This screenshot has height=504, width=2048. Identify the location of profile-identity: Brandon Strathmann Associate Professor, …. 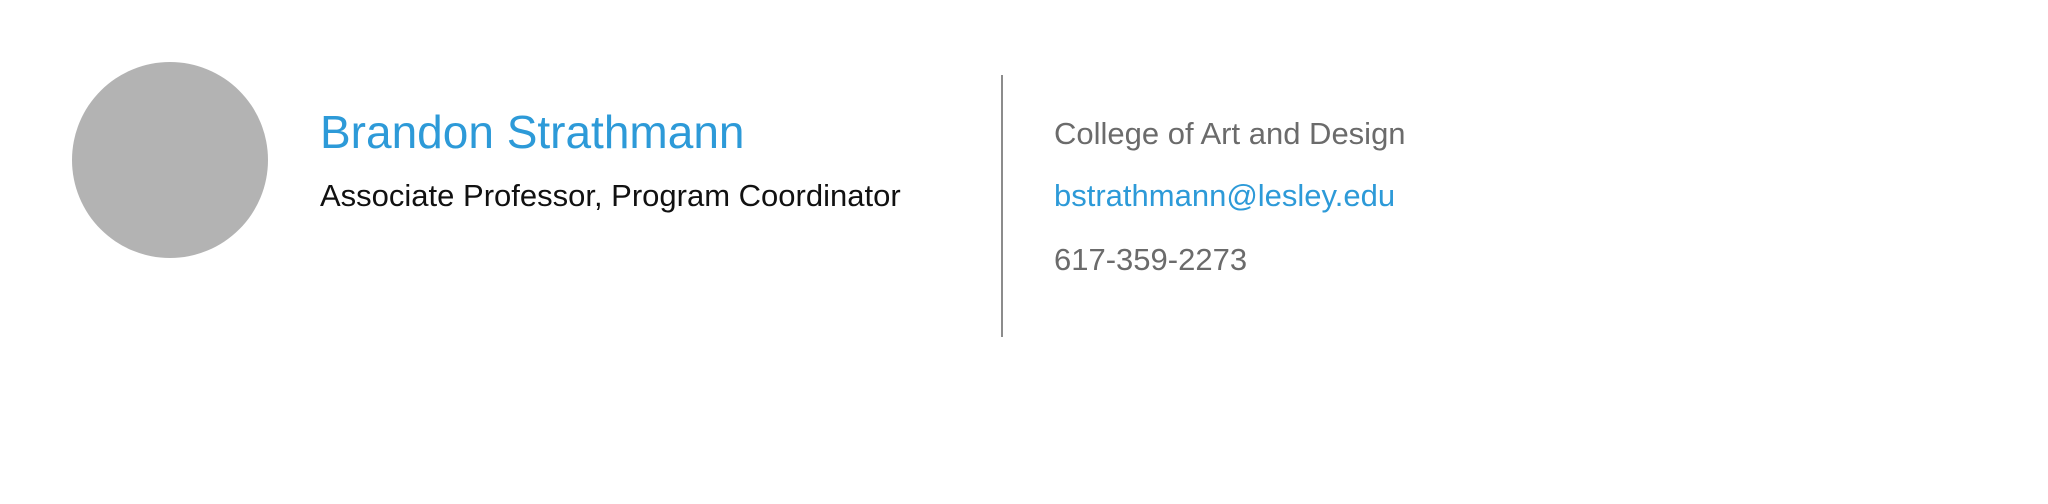
(610, 160).